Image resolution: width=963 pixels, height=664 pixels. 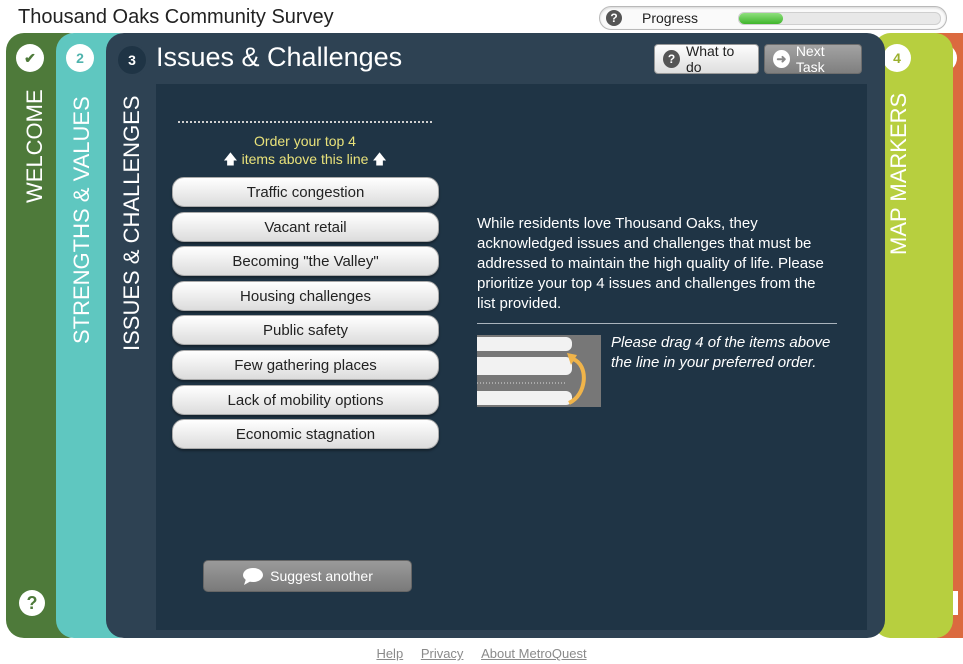 I want to click on footer-help-link: Help, so click(x=389, y=653).